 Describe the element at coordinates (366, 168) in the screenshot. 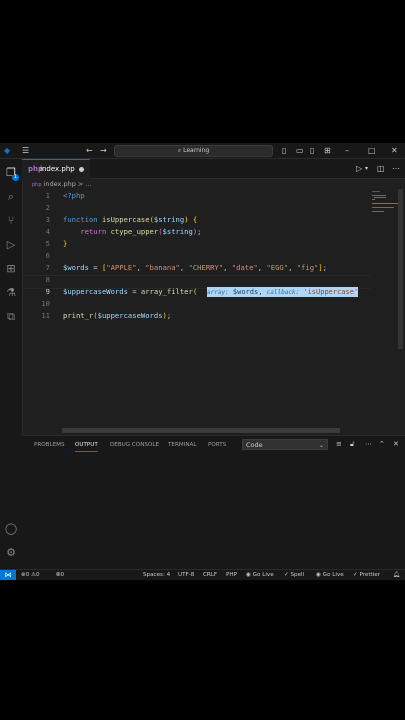

I see `chevron-down-icon: ▾` at that location.